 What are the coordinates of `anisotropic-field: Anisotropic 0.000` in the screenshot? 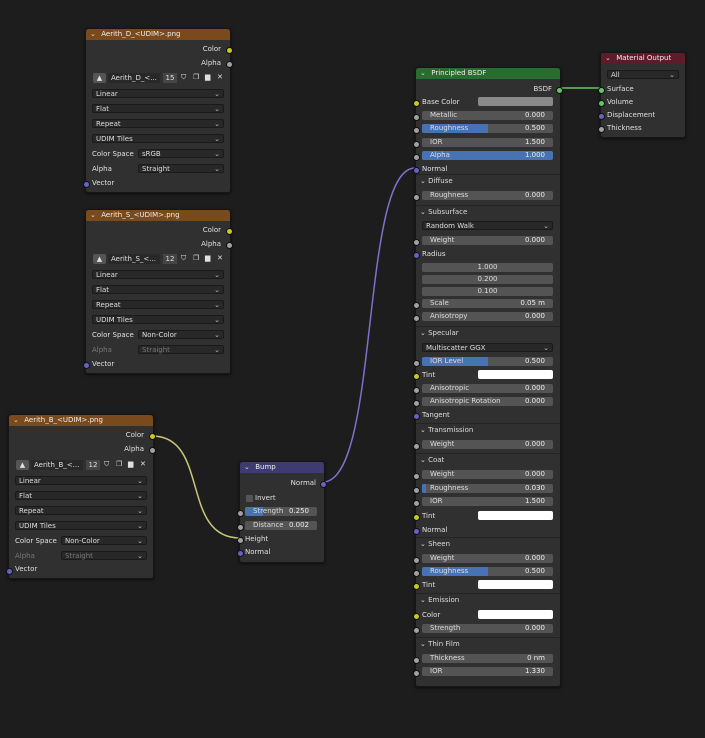 It's located at (487, 388).